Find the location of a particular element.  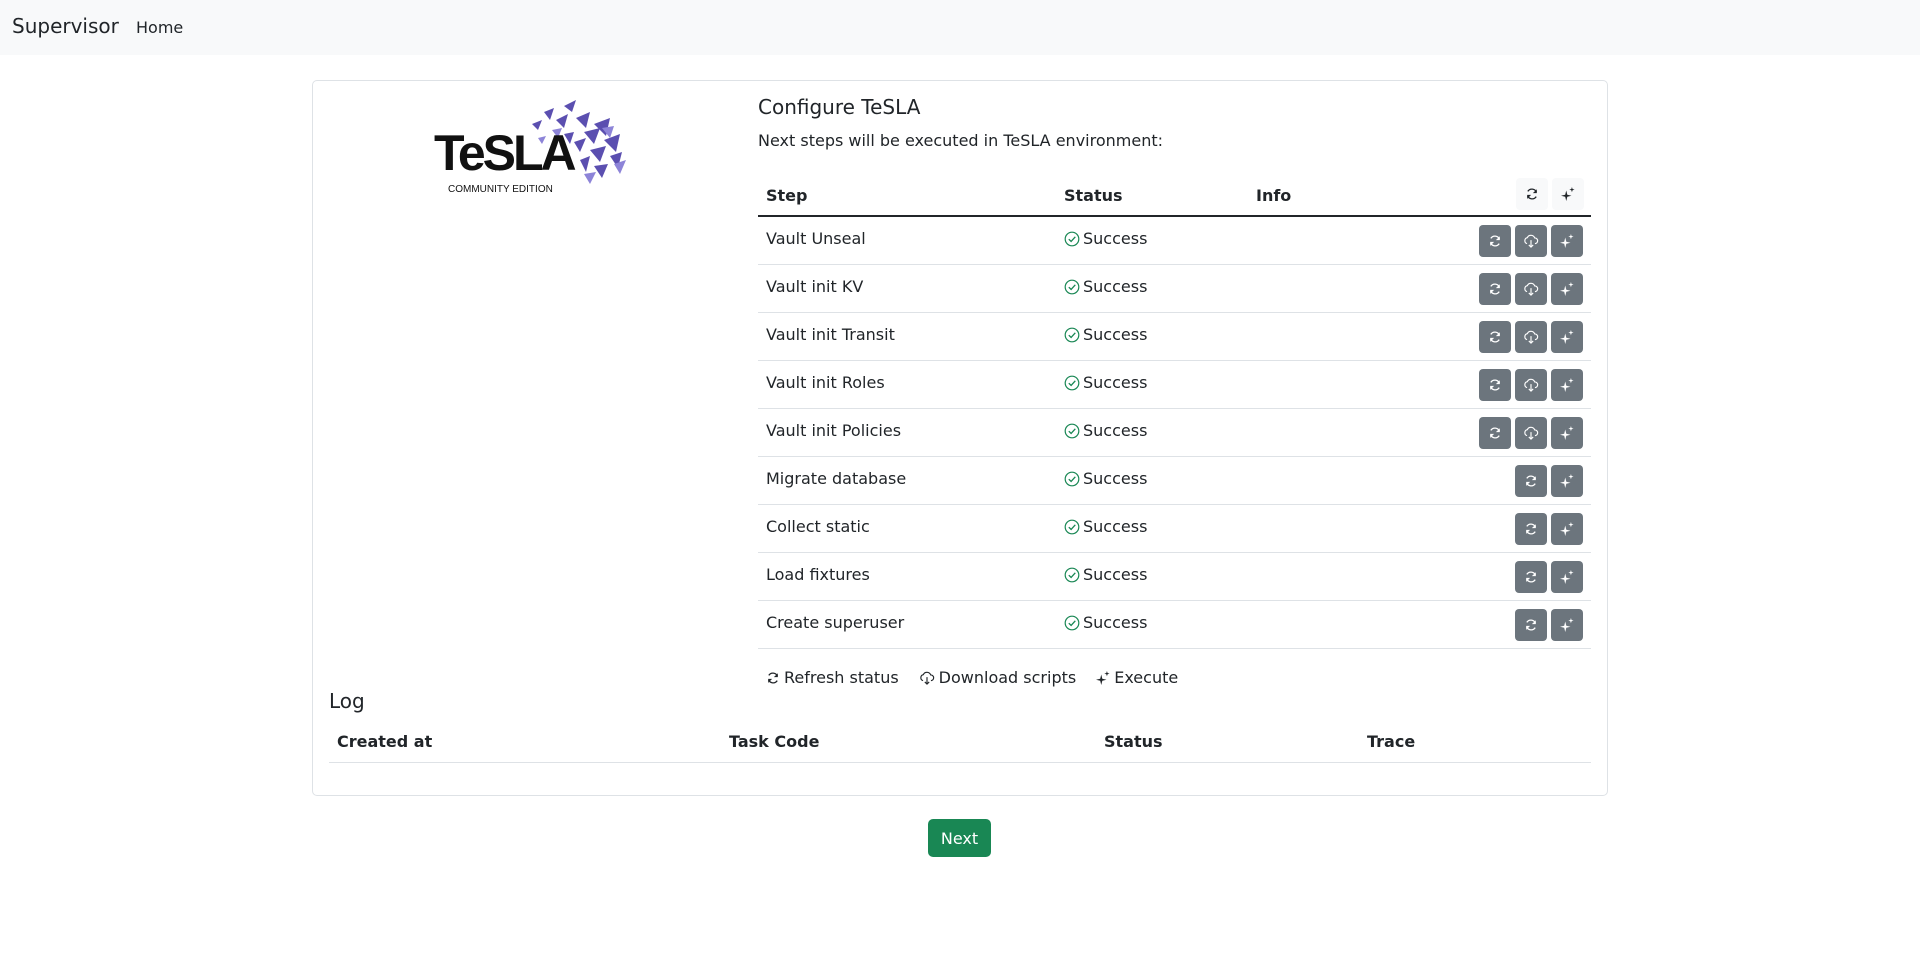

table-row: Load fixtures Success is located at coordinates (1174, 577).